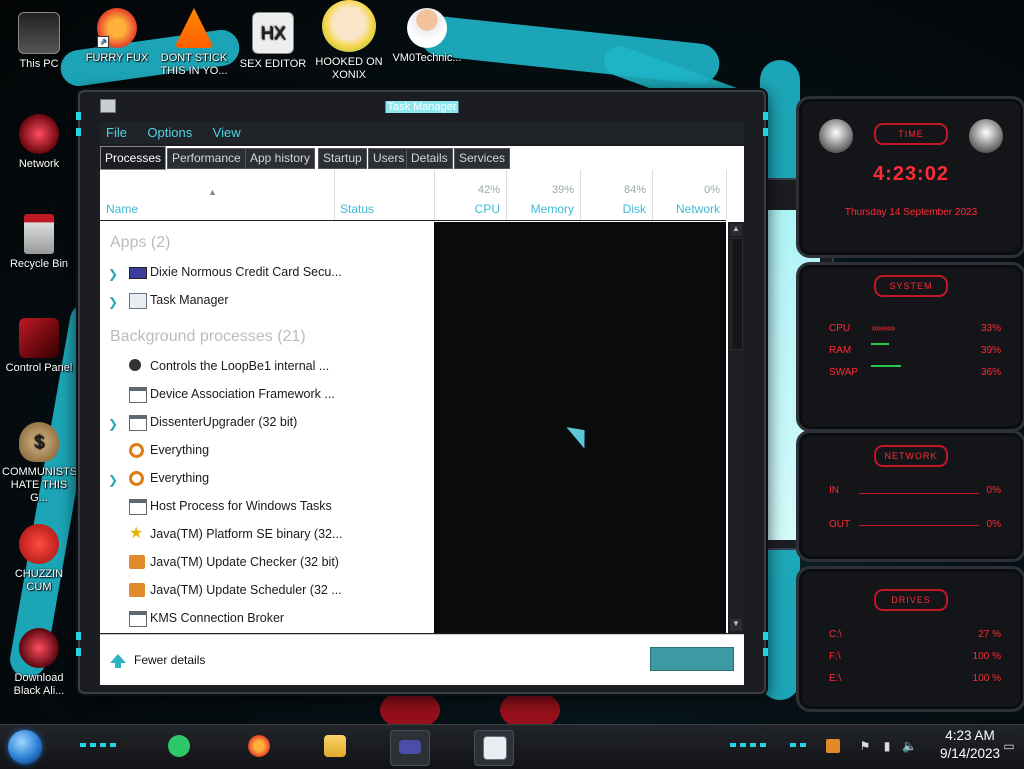 This screenshot has height=769, width=1024. I want to click on process-row: Everything, so click(267, 451).